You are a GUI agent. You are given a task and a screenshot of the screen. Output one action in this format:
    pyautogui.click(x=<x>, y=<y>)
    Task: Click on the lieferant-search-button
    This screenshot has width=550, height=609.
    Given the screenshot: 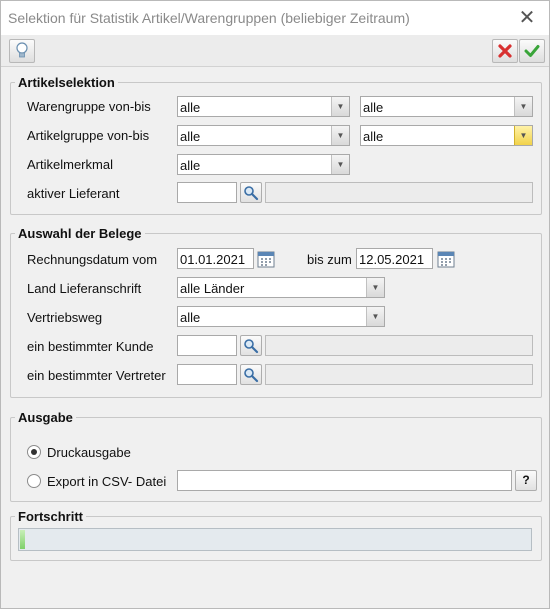 What is the action you would take?
    pyautogui.click(x=251, y=192)
    